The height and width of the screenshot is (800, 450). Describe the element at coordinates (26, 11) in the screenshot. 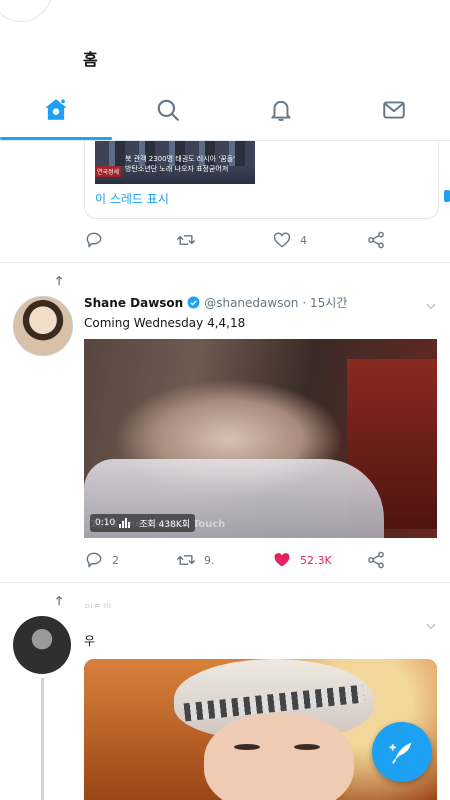

I see `header-corner-shape` at that location.